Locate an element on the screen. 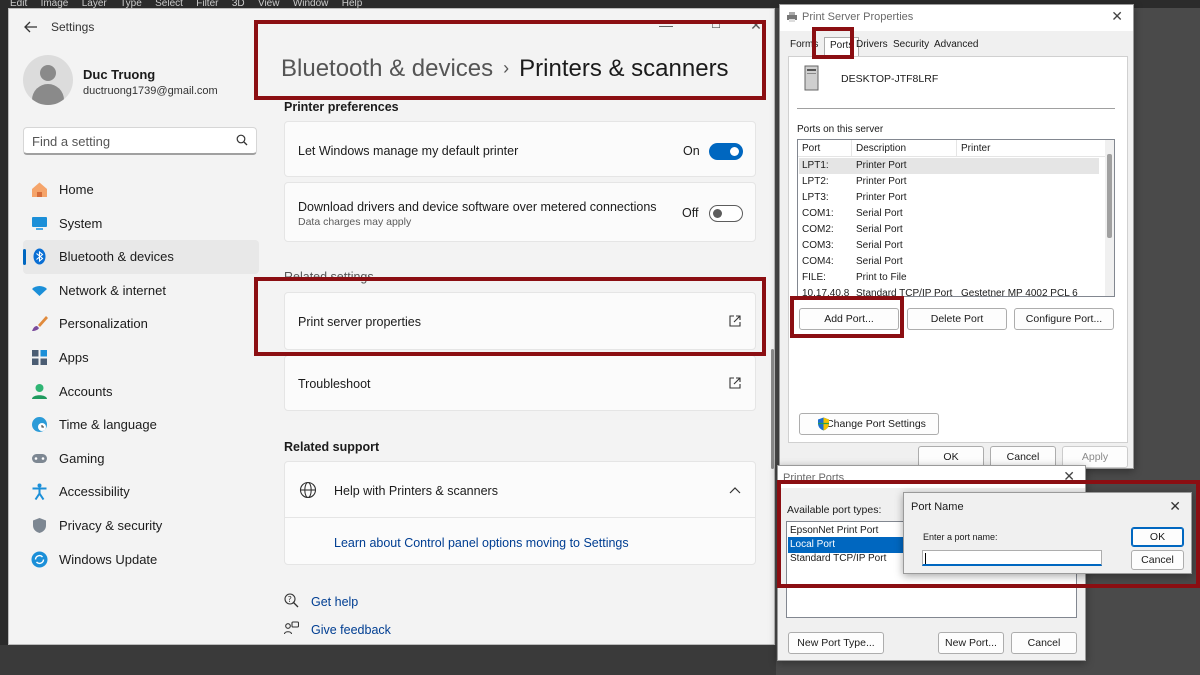  port-row: LPT2: Printer Port is located at coordinates (949, 182).